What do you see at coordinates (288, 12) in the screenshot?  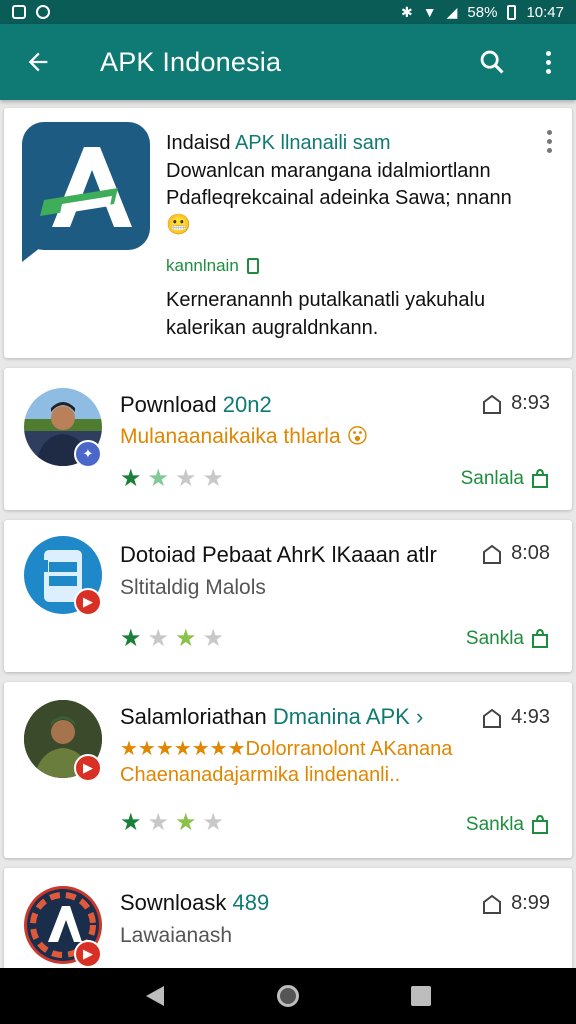 I see `status-bar: ✱ ▼ ◢ 58% 10:47` at bounding box center [288, 12].